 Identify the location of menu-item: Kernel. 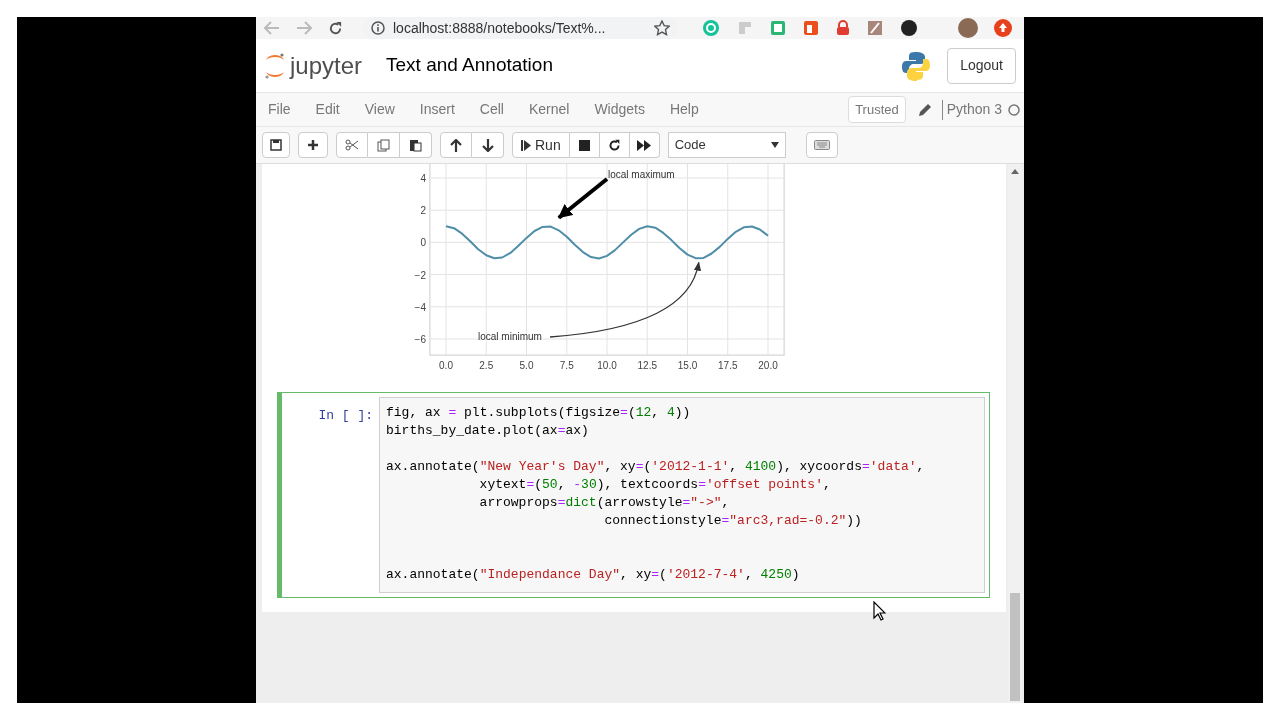
(549, 109).